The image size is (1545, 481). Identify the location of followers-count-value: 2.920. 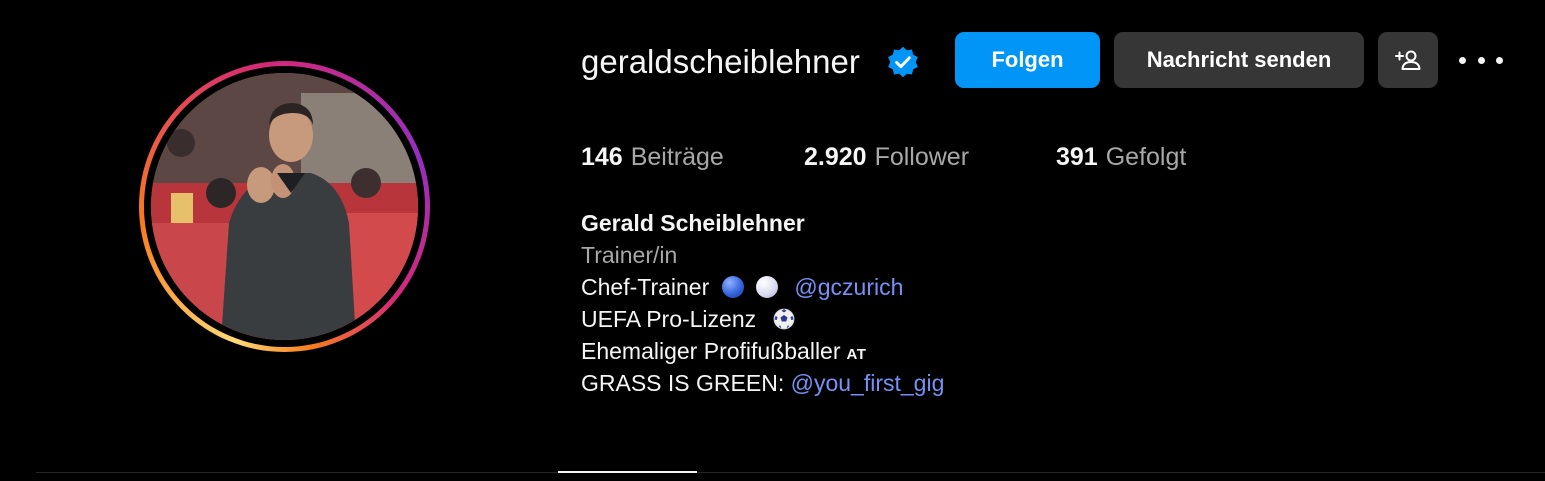
(835, 157).